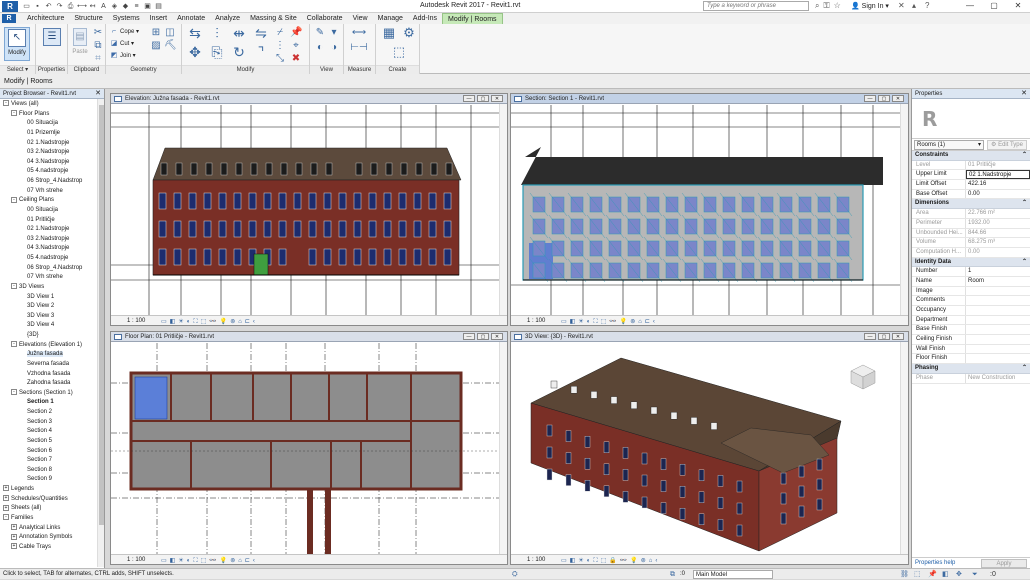 The width and height of the screenshot is (1030, 580). Describe the element at coordinates (320, 48) in the screenshot. I see `hide-icon: ◐` at that location.